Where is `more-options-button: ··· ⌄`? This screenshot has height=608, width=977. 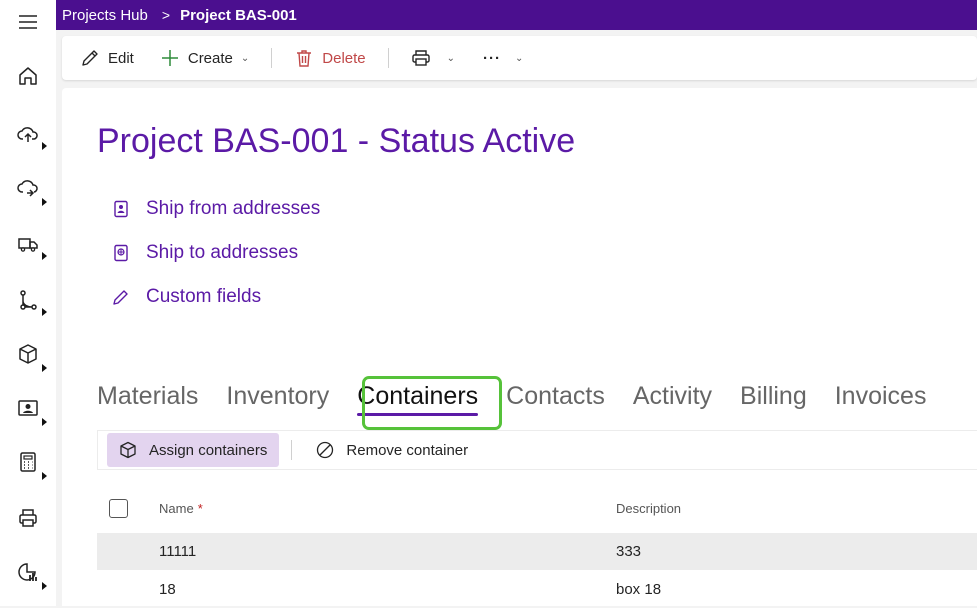
more-options-button: ··· ⌄ is located at coordinates (503, 58).